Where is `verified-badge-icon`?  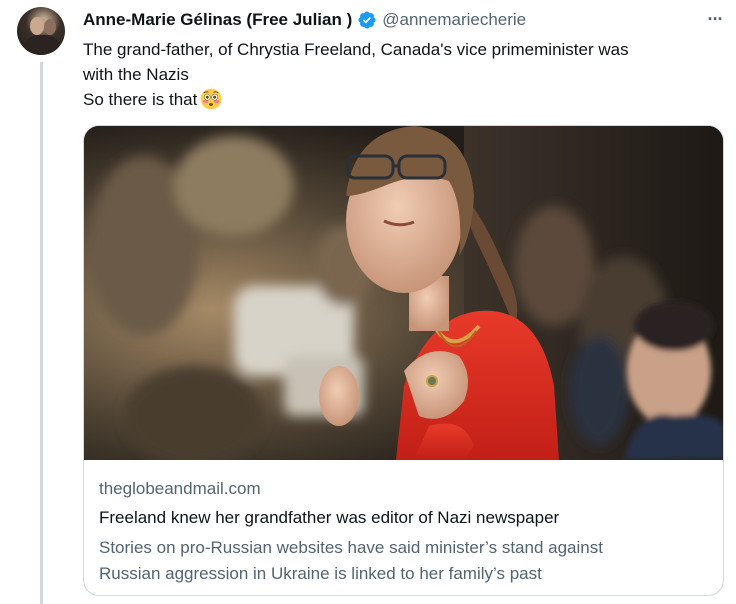
verified-badge-icon is located at coordinates (367, 20).